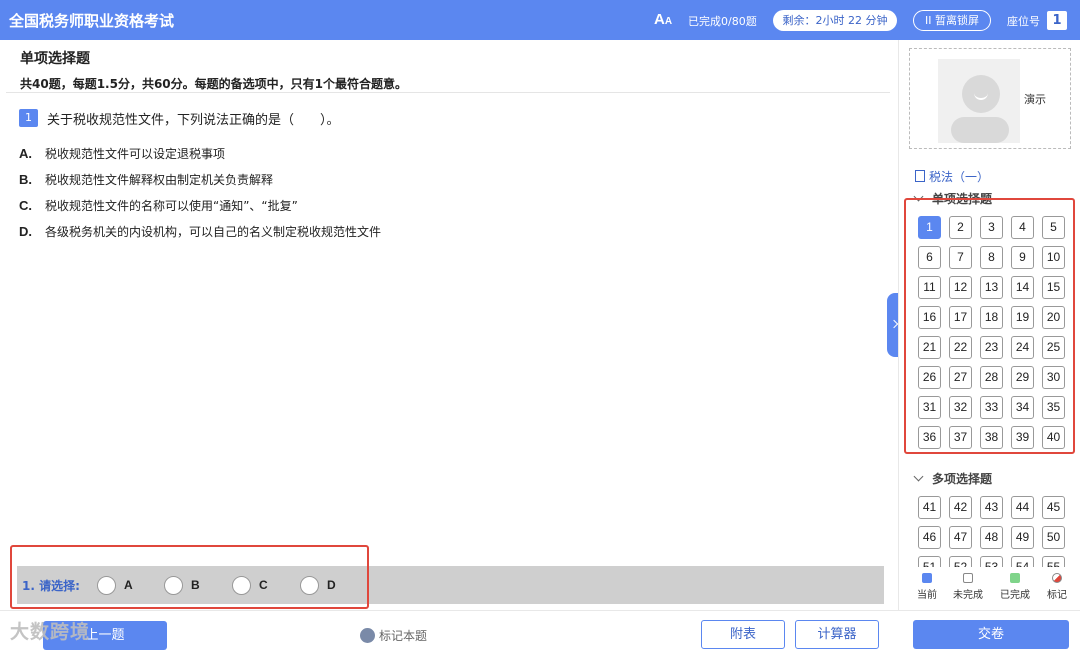  Describe the element at coordinates (1015, 595) in the screenshot. I see `legend-label: 已完成` at that location.